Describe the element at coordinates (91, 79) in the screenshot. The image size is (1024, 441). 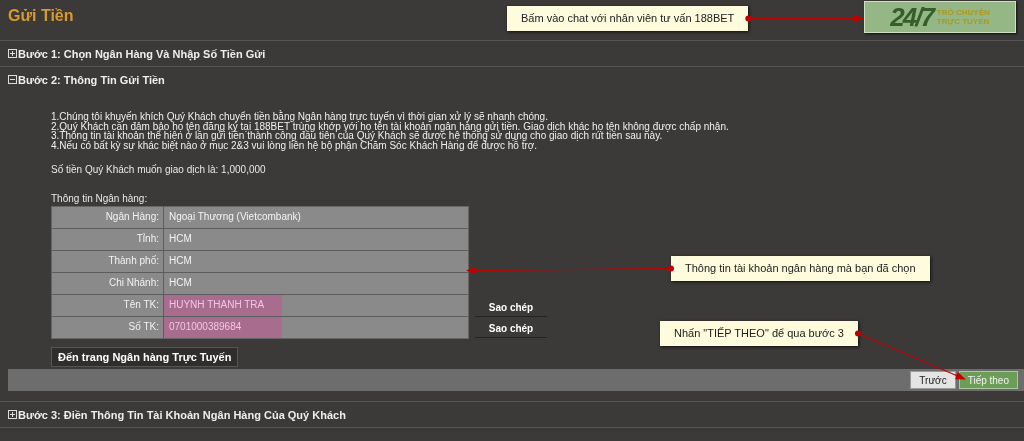
I see `step-heading: Bước 2: Thông Tin Gửi Tiền` at that location.